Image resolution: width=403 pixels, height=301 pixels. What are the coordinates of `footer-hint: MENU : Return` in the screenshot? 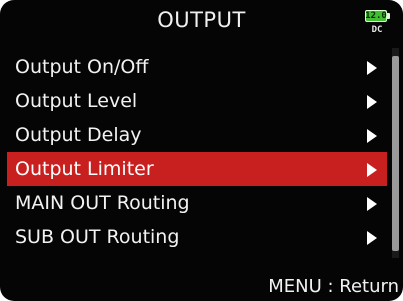 It's located at (333, 286).